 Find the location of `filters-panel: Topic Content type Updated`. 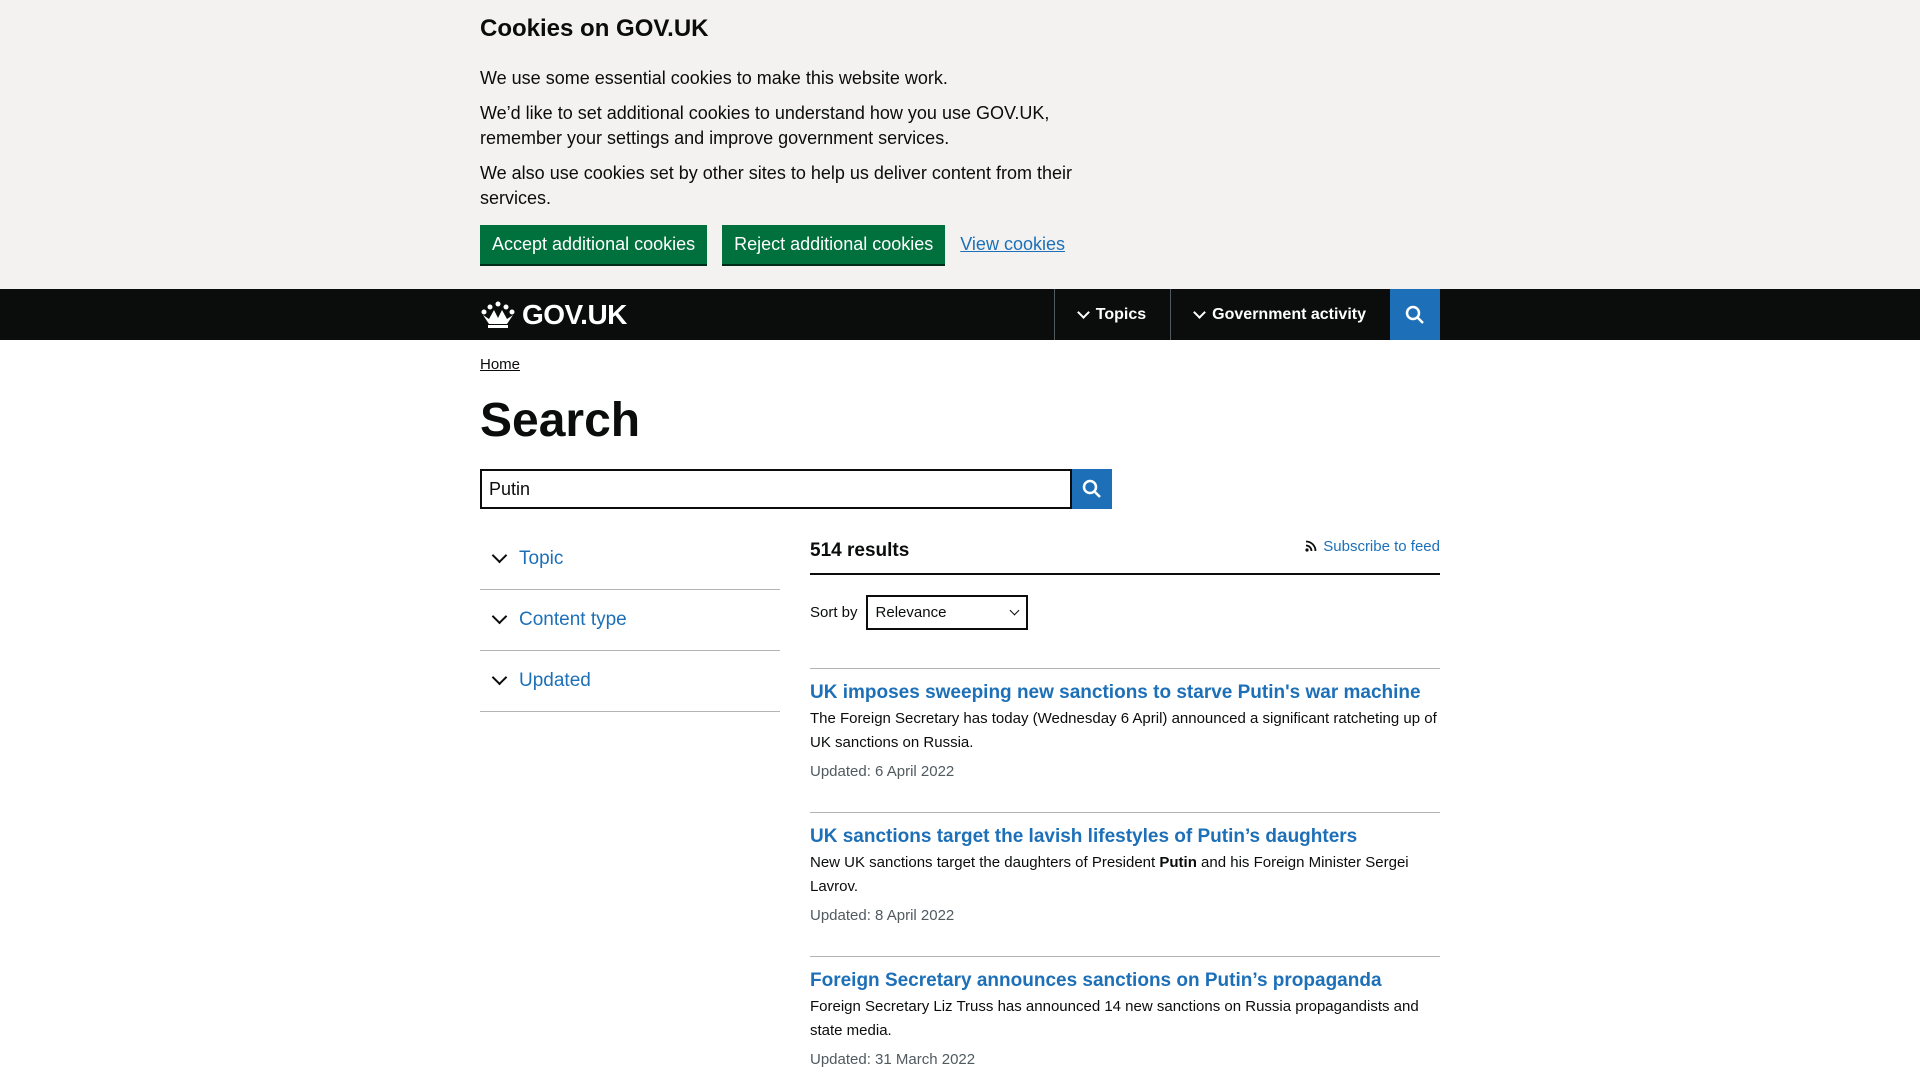

filters-panel: Topic Content type Updated is located at coordinates (630, 804).